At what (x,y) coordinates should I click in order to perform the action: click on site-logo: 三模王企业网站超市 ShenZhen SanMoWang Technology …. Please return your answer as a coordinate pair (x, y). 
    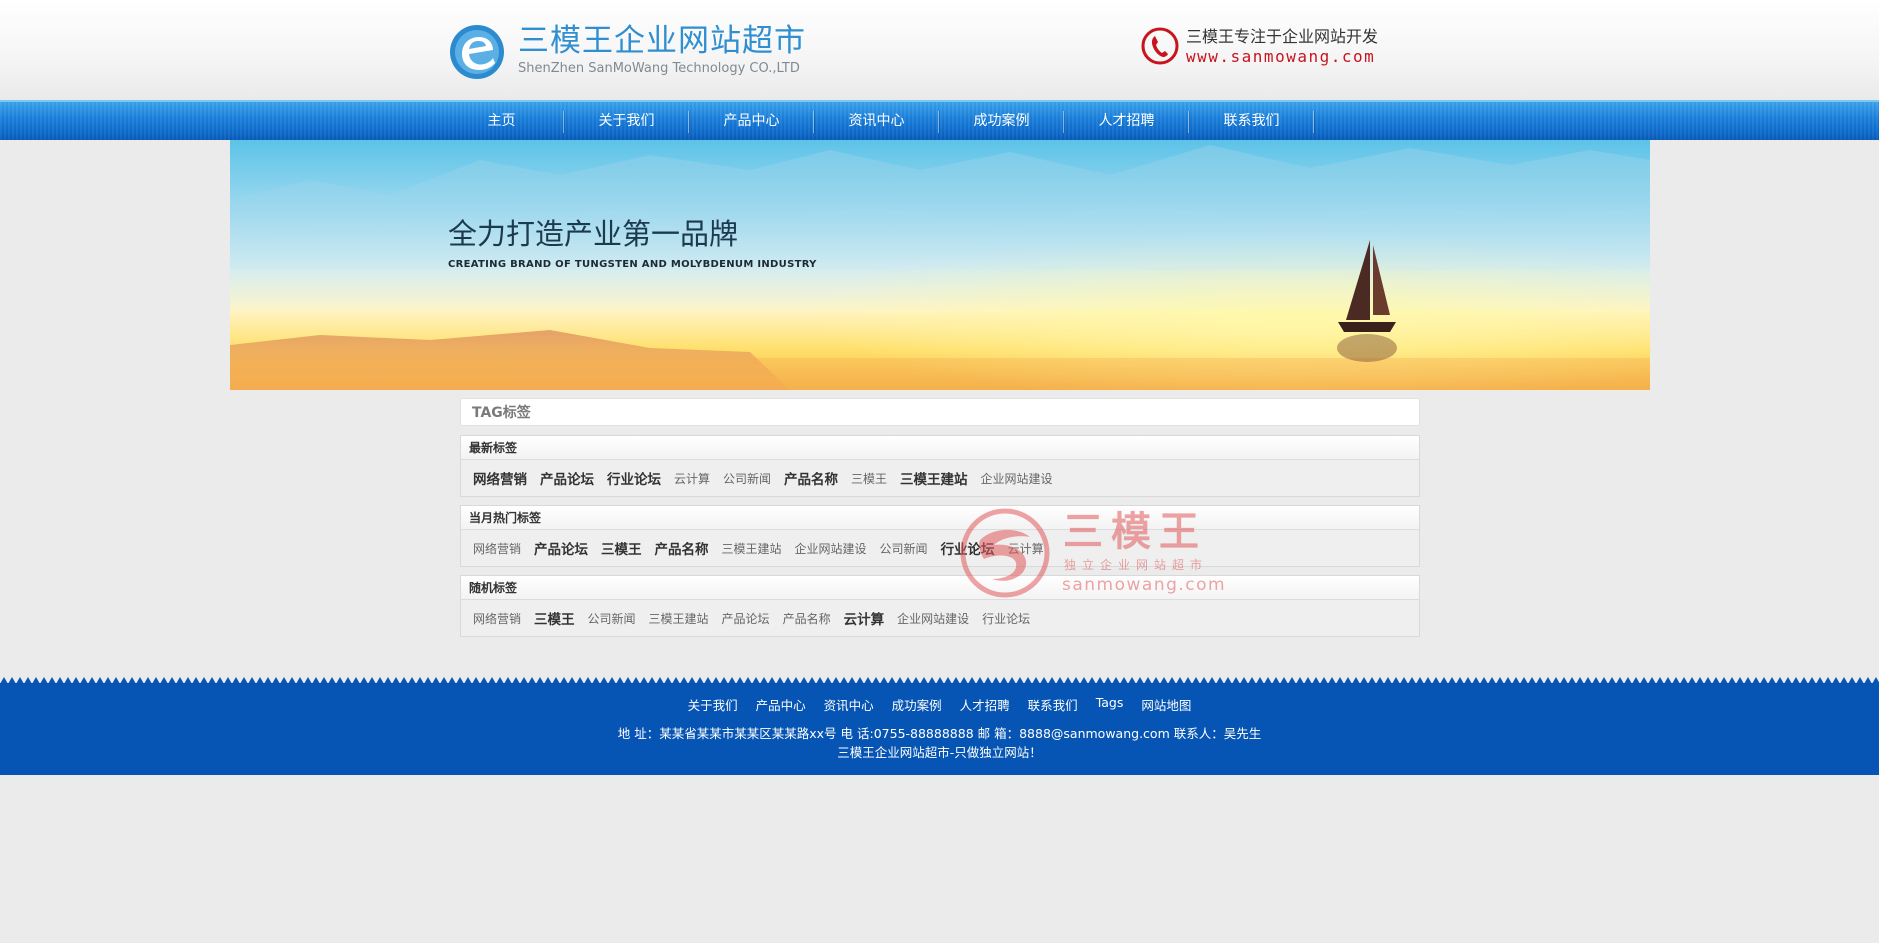
    Looking at the image, I should click on (628, 52).